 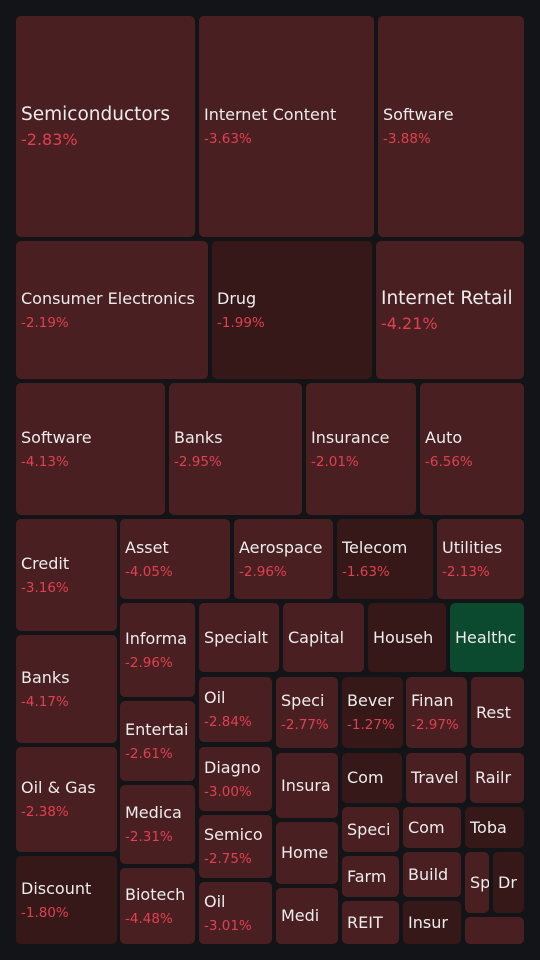 What do you see at coordinates (239, 637) in the screenshot?
I see `treemap-tile: Specialt` at bounding box center [239, 637].